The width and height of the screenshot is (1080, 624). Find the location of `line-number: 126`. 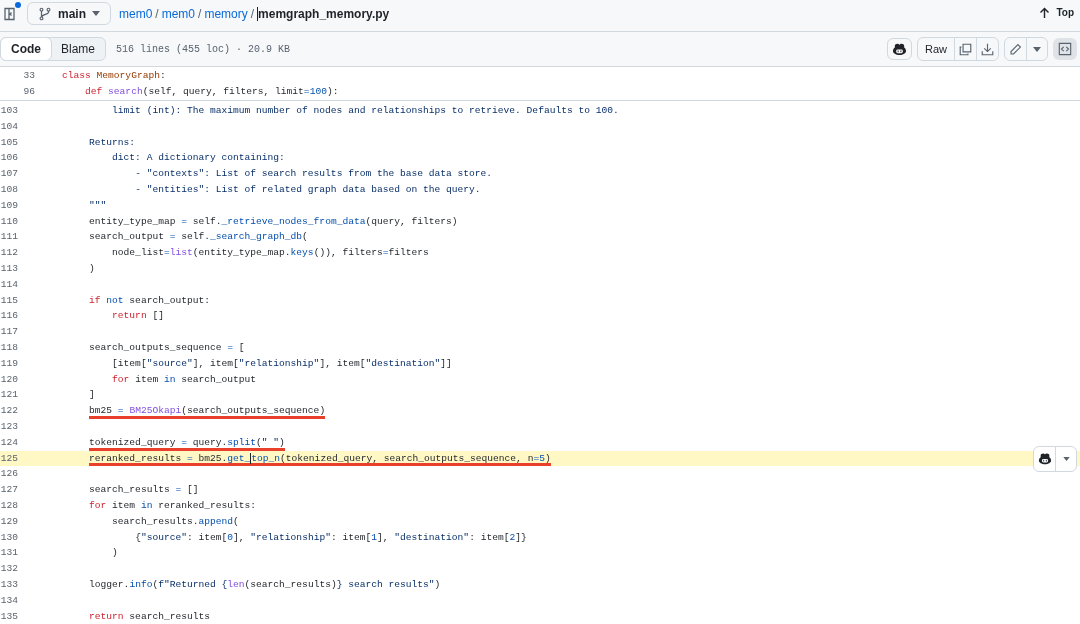

line-number: 126 is located at coordinates (9, 474).